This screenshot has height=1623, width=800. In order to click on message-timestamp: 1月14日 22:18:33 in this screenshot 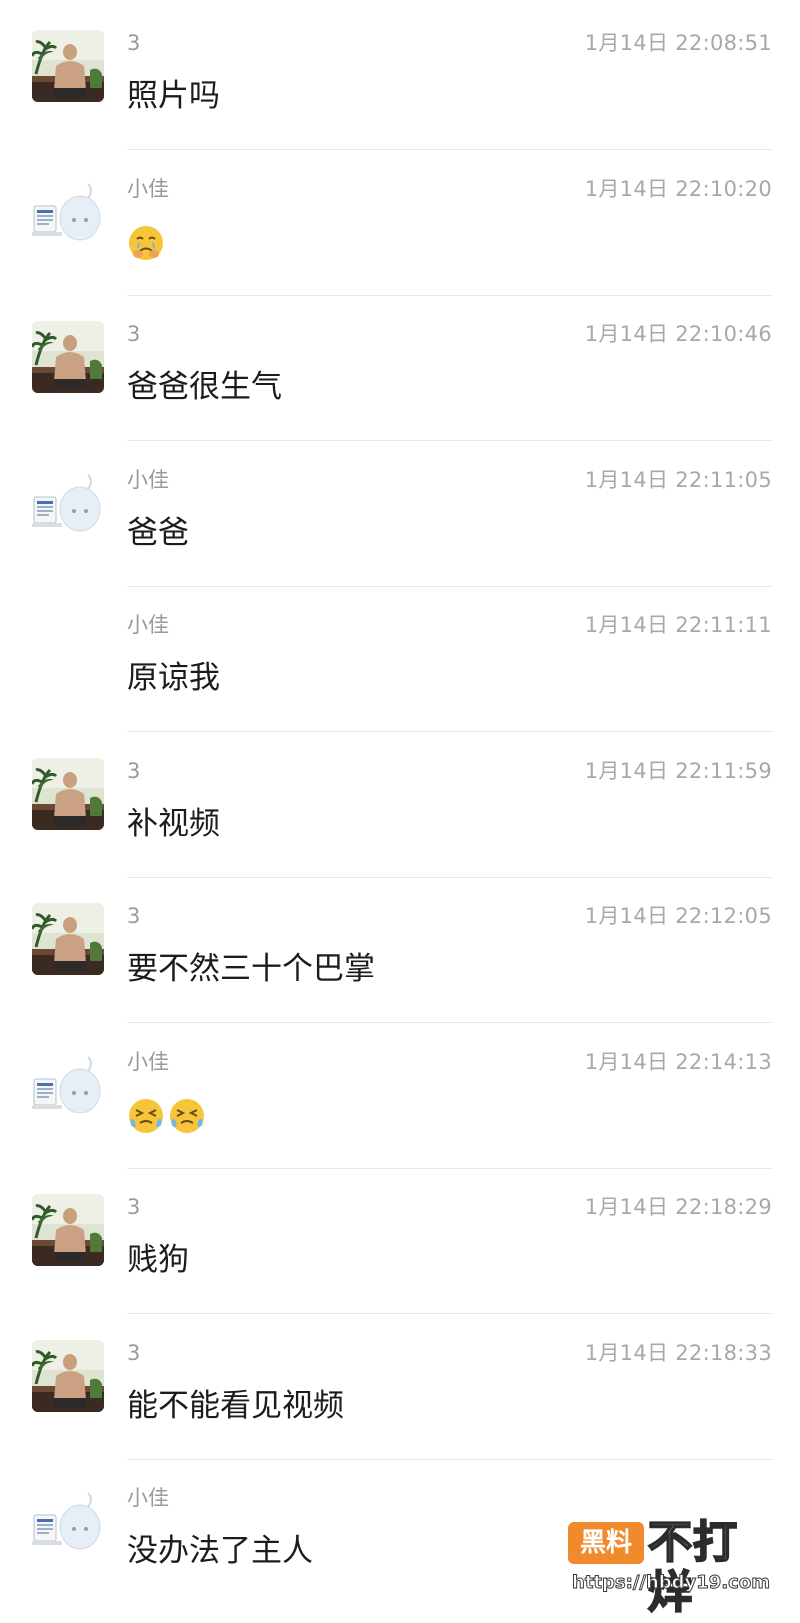, I will do `click(678, 1352)`.